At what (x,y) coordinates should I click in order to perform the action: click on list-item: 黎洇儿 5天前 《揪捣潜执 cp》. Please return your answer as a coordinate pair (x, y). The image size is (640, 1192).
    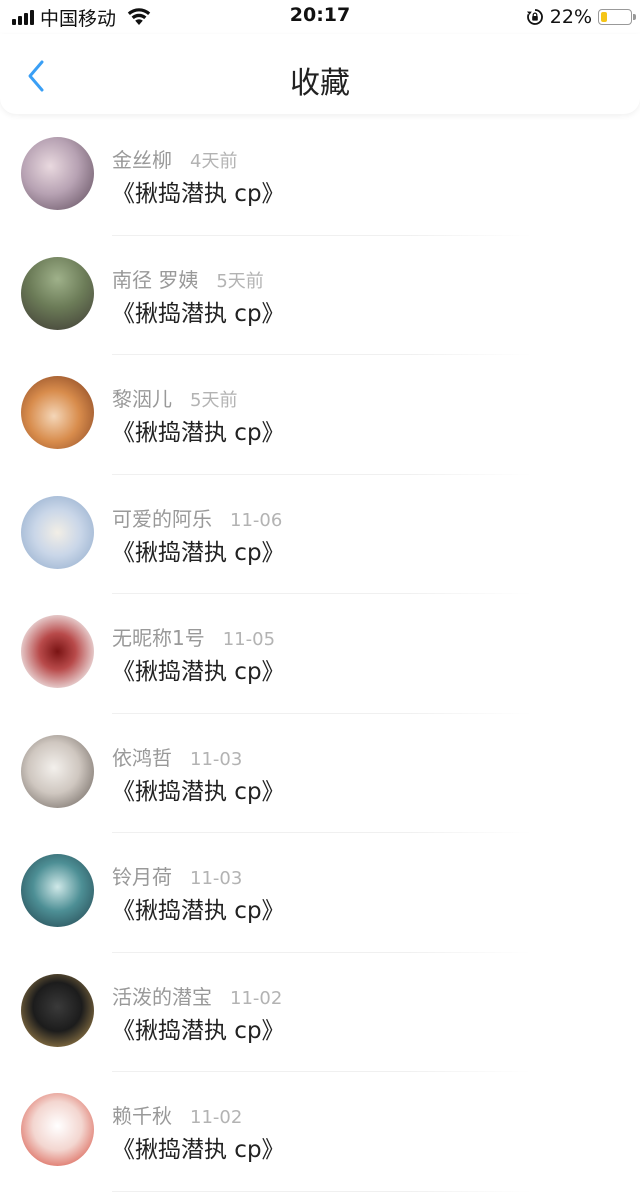
    Looking at the image, I should click on (320, 415).